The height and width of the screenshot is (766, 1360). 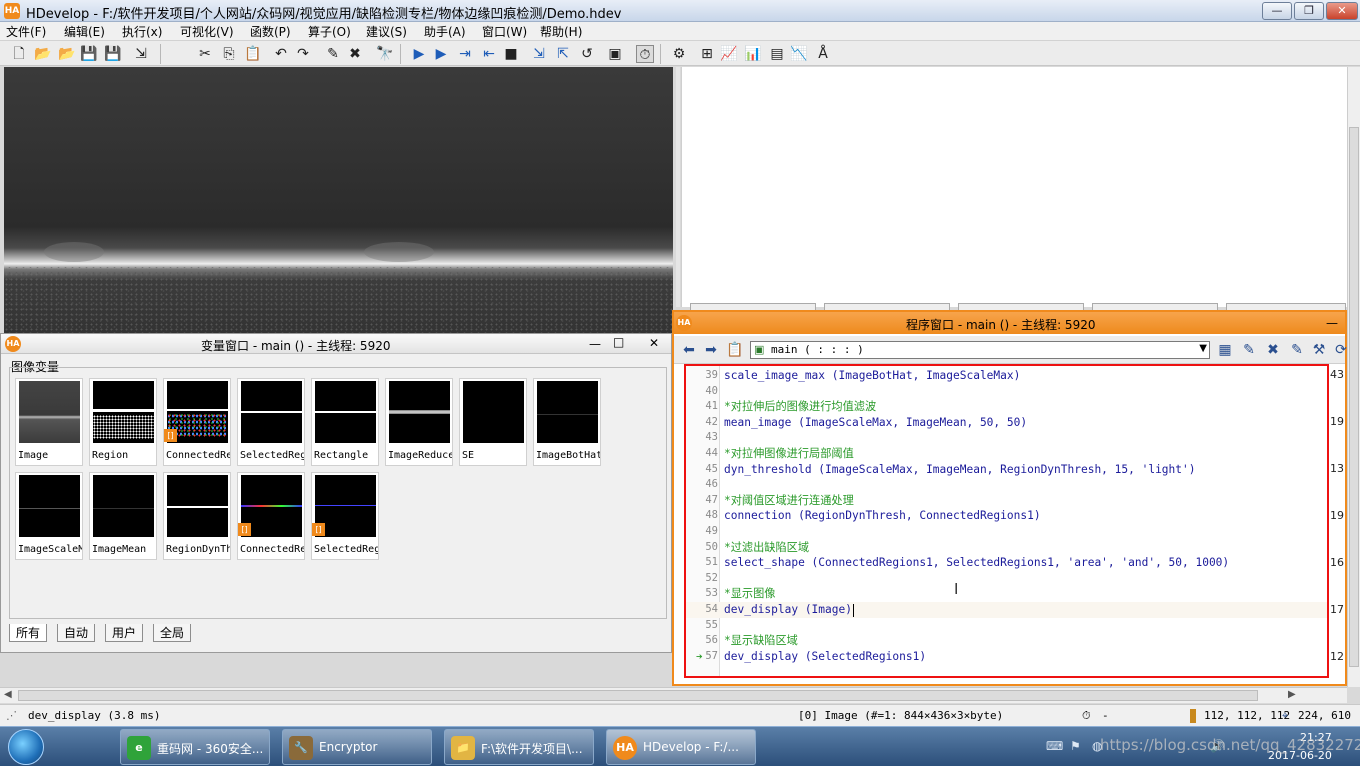 What do you see at coordinates (753, 54) in the screenshot?
I see `feature-histogram-icon: 📊` at bounding box center [753, 54].